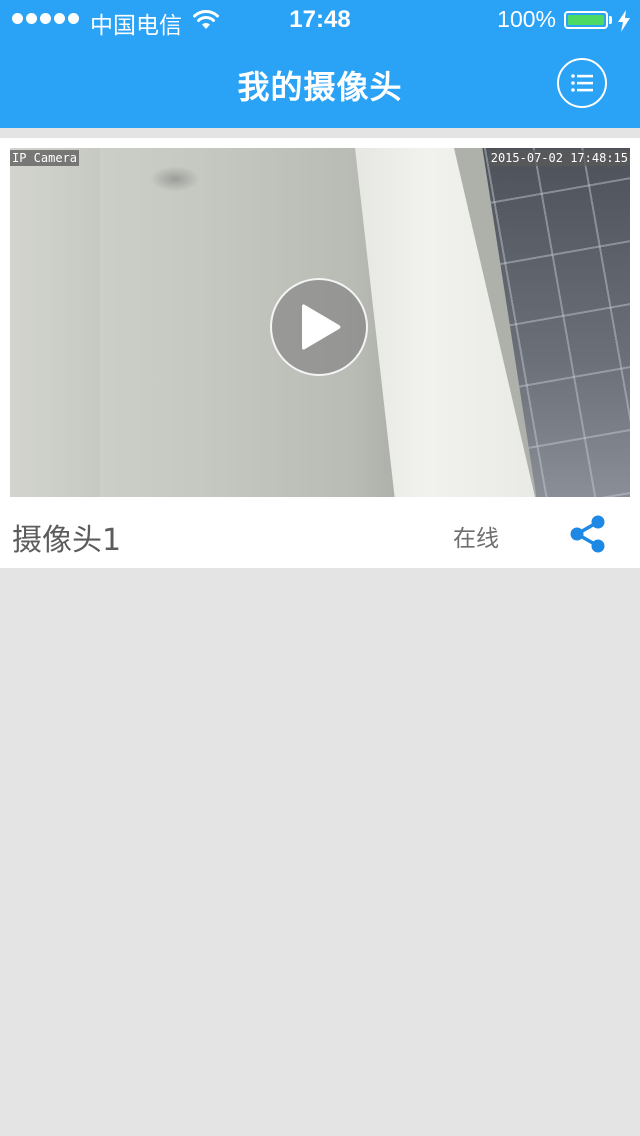  I want to click on list-icon, so click(582, 83).